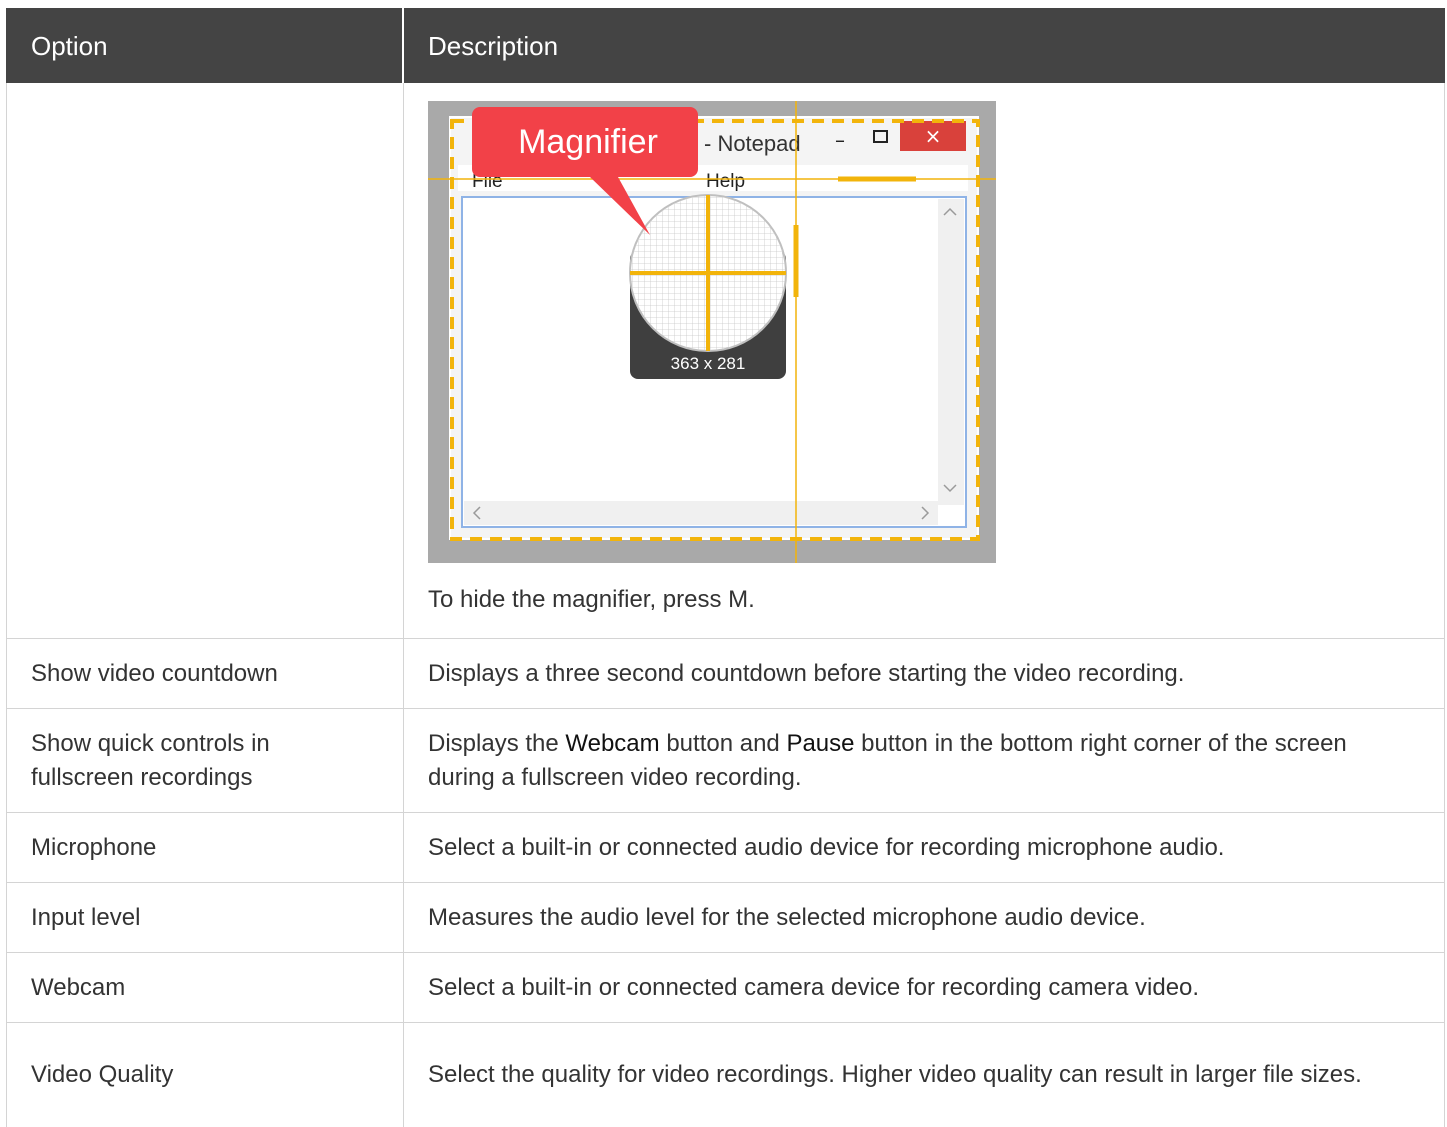 This screenshot has height=1127, width=1447. Describe the element at coordinates (591, 599) in the screenshot. I see `magnifier-caption: To hide the magnifier, press M.` at that location.